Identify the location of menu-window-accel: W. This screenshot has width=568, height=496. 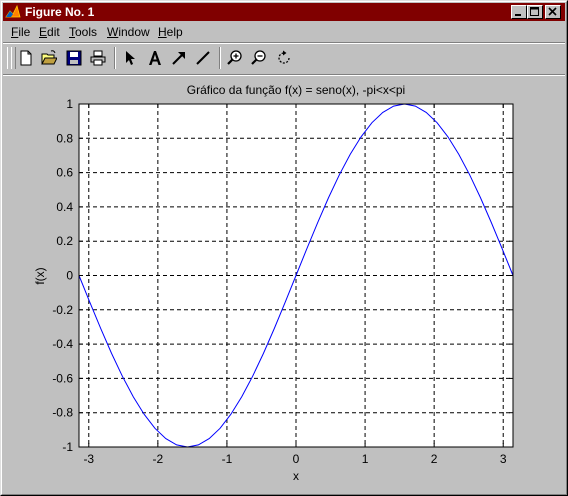
(113, 32).